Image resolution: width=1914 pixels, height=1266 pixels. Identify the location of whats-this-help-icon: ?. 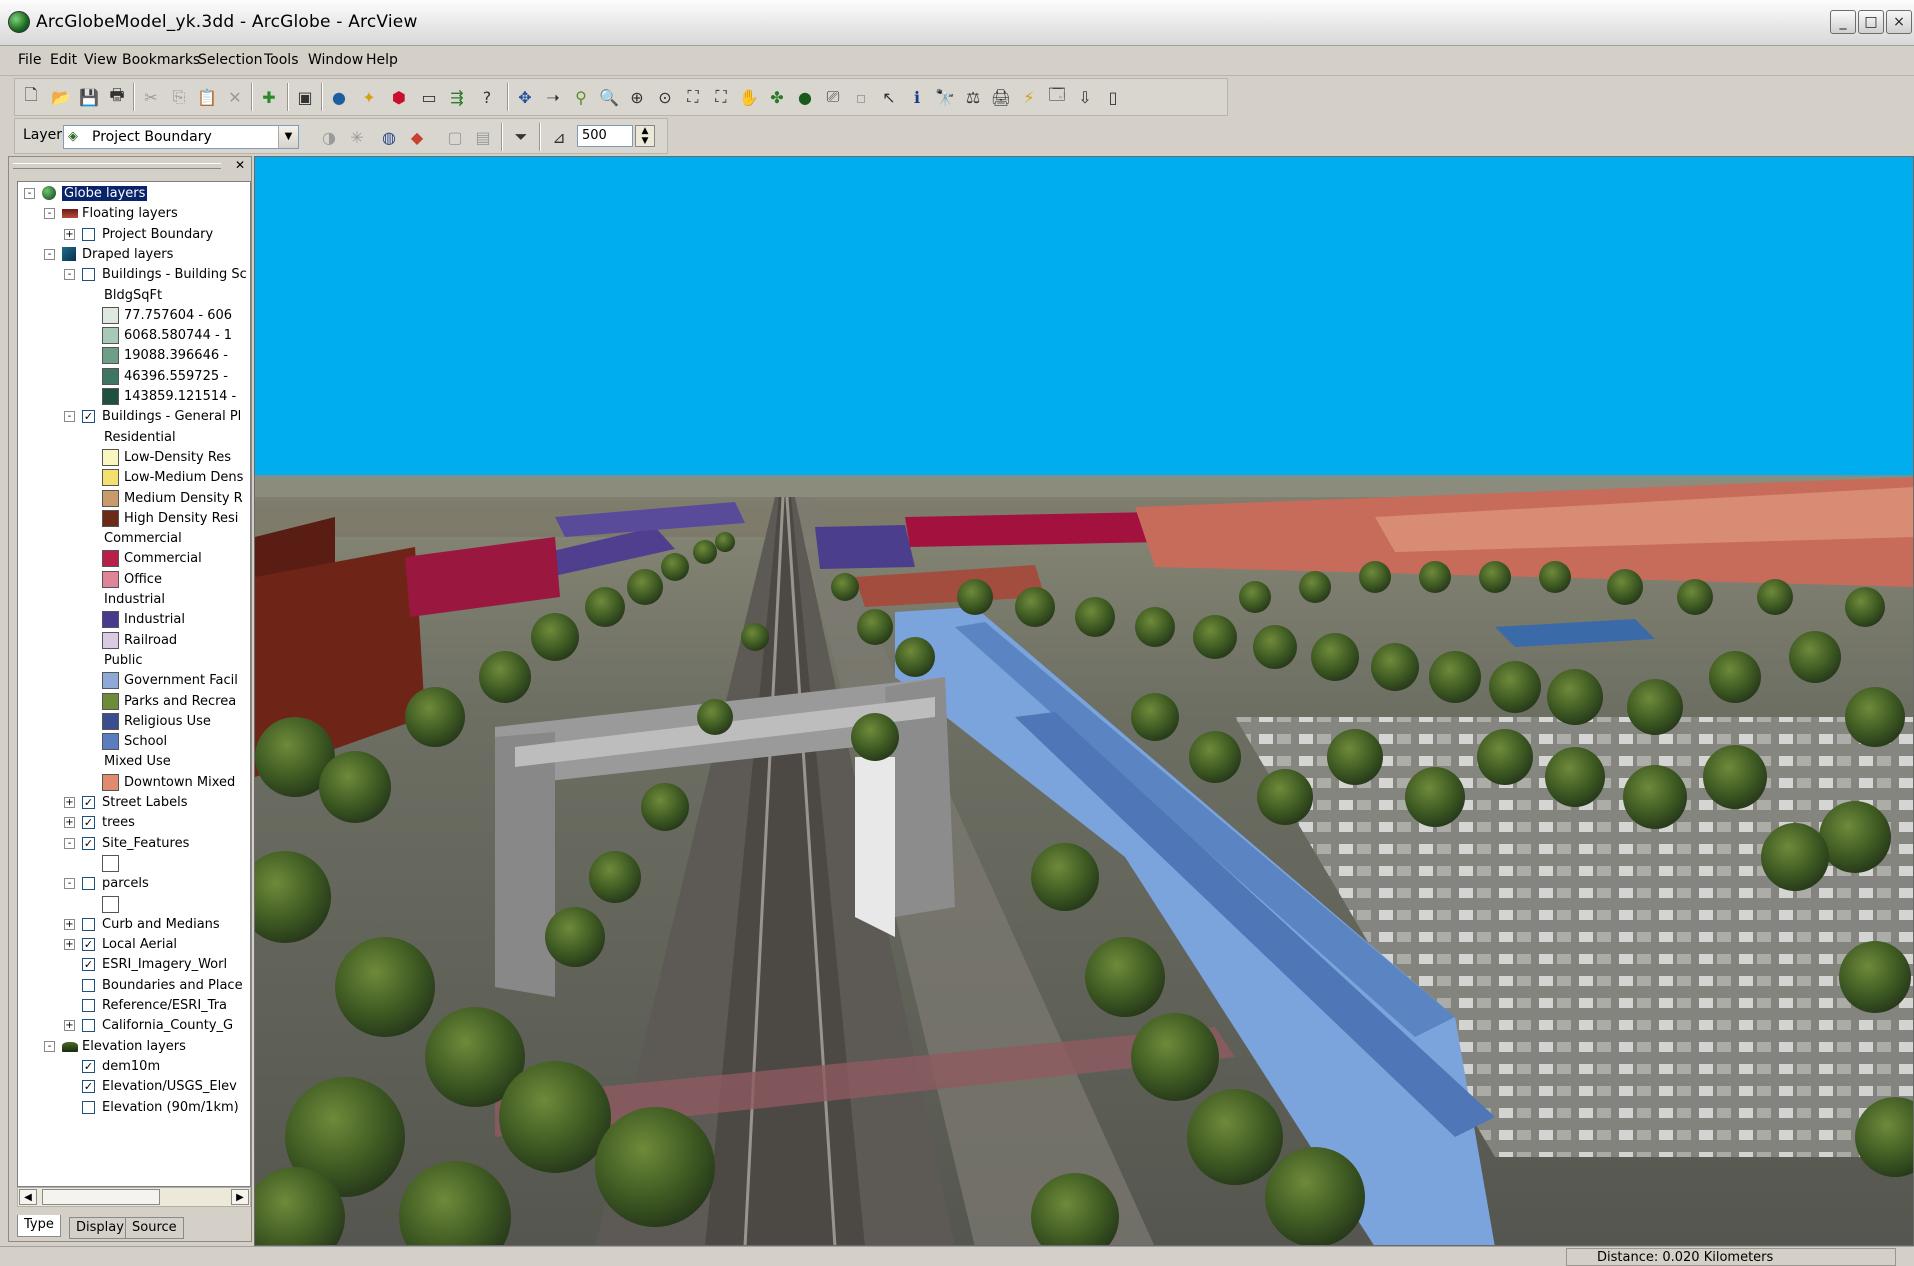
(487, 97).